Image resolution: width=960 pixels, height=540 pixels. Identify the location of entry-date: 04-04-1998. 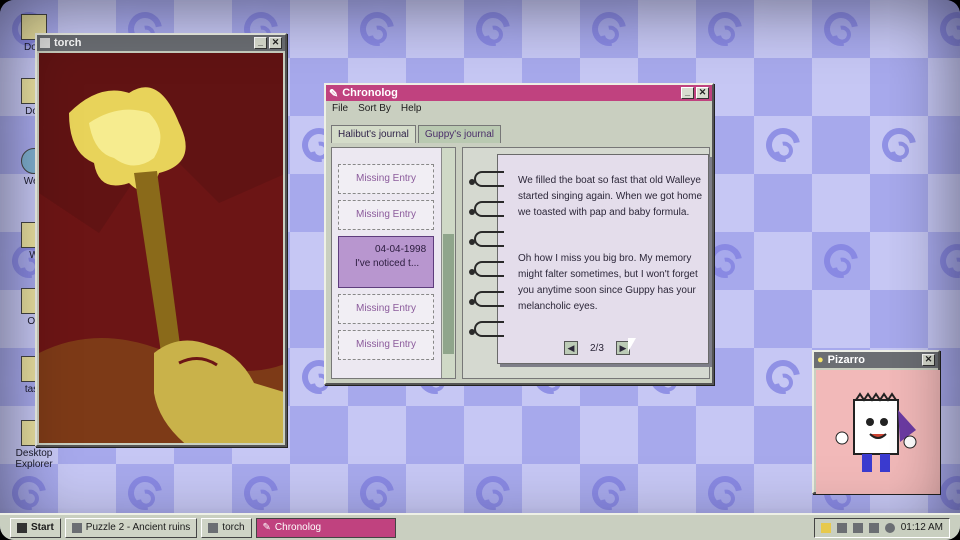
(401, 249).